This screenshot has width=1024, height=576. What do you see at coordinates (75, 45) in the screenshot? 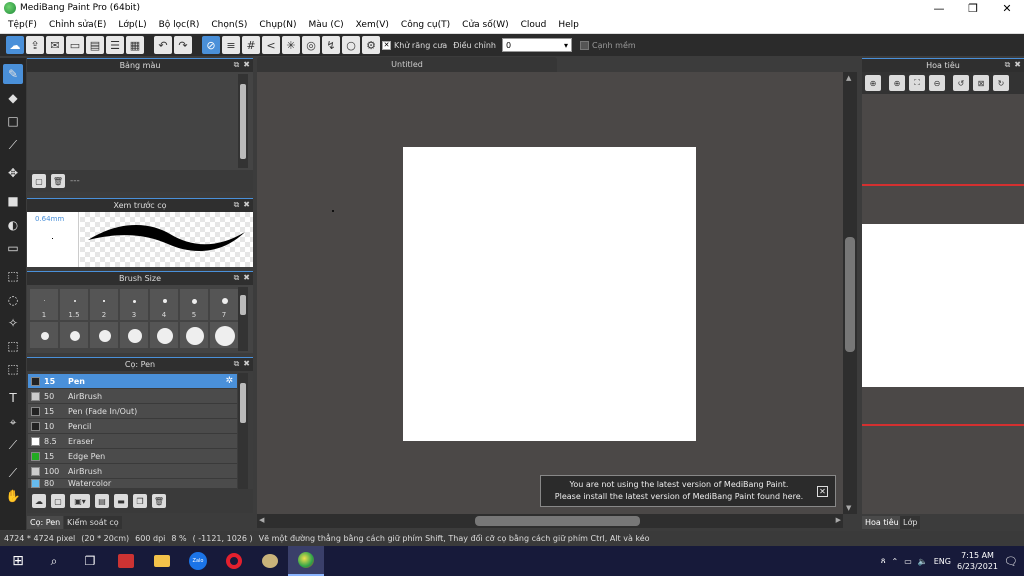
I see `comment-icon: ▭` at bounding box center [75, 45].